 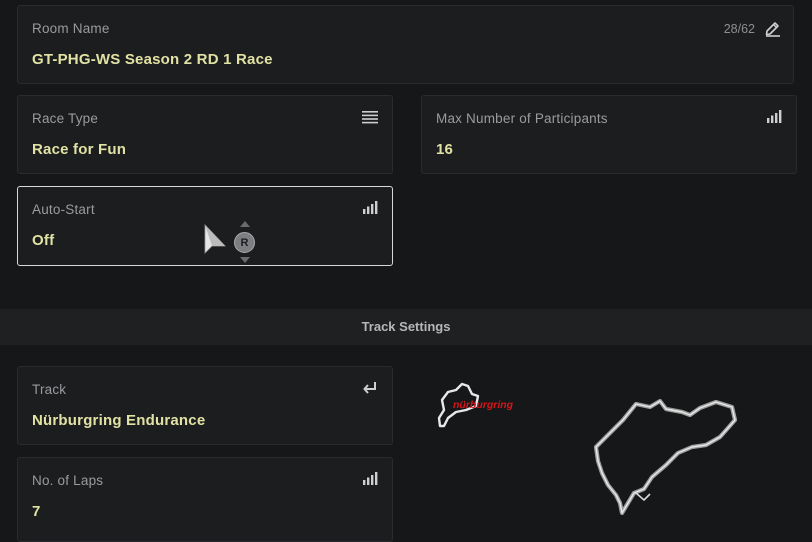 I want to click on track-map, so click(x=665, y=457).